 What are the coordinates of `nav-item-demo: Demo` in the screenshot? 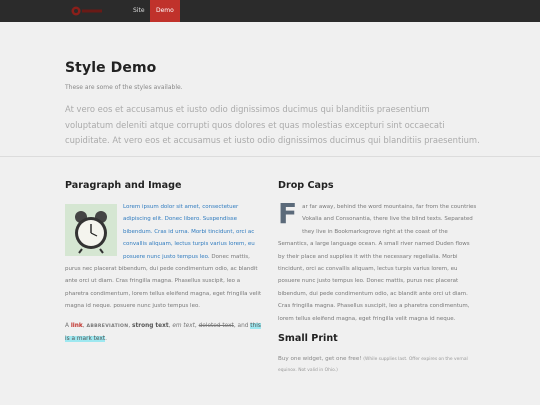 It's located at (165, 11).